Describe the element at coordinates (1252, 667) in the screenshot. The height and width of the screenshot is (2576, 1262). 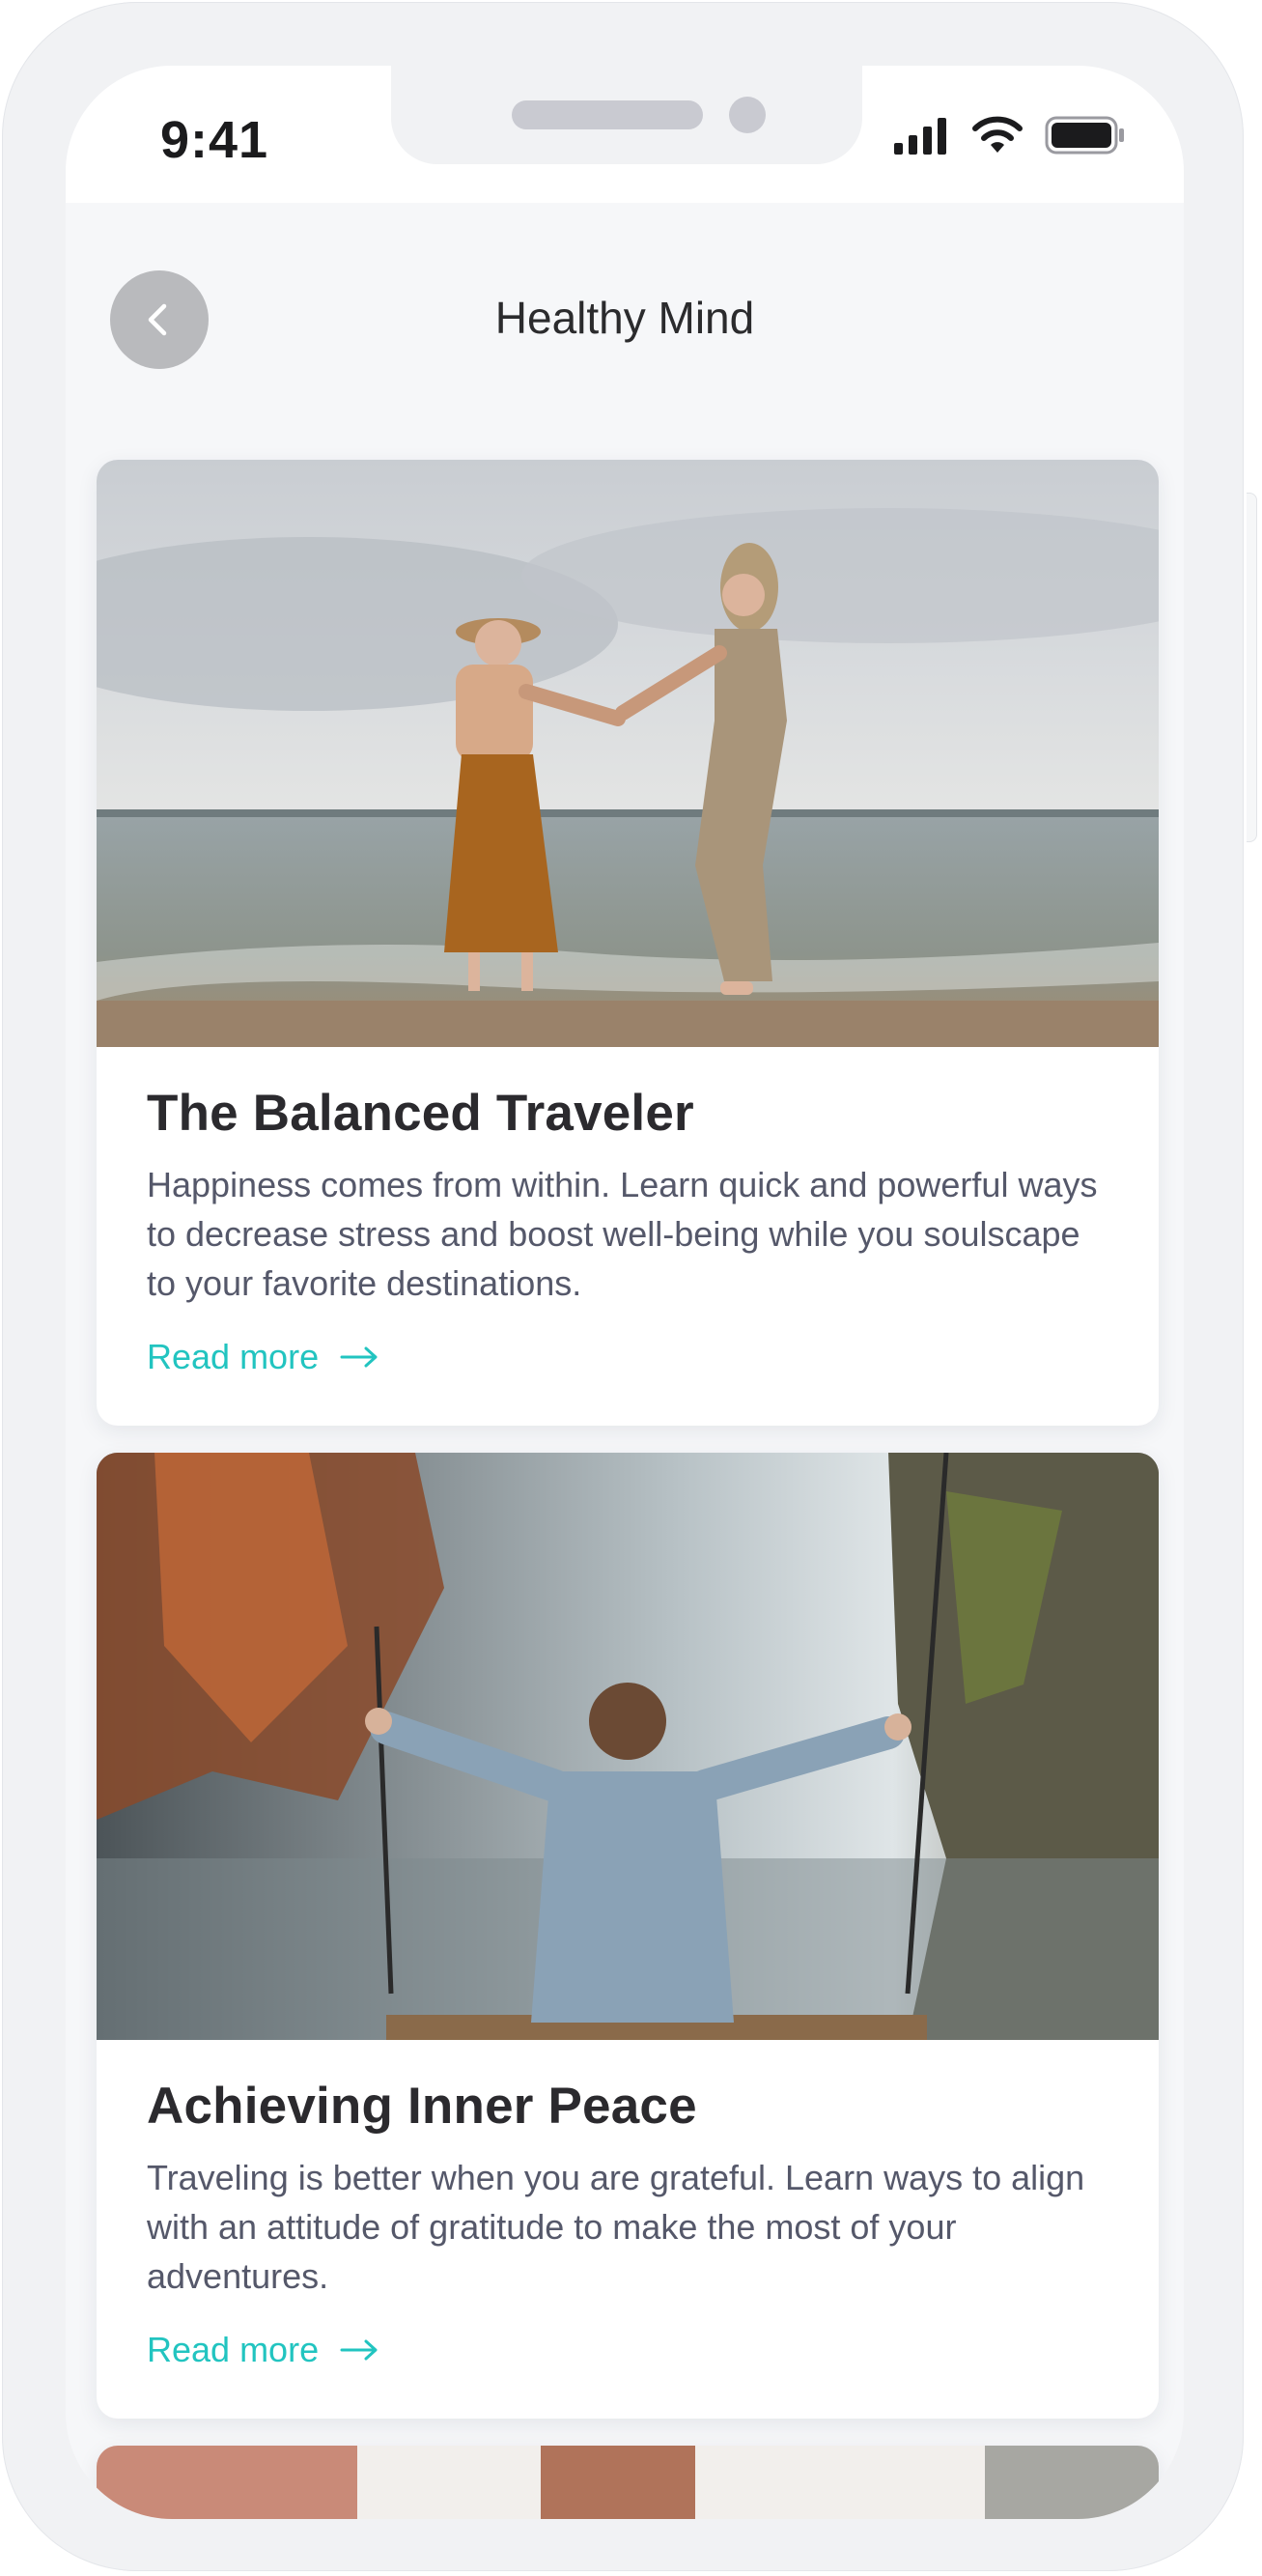
I see `phone-side-button` at that location.